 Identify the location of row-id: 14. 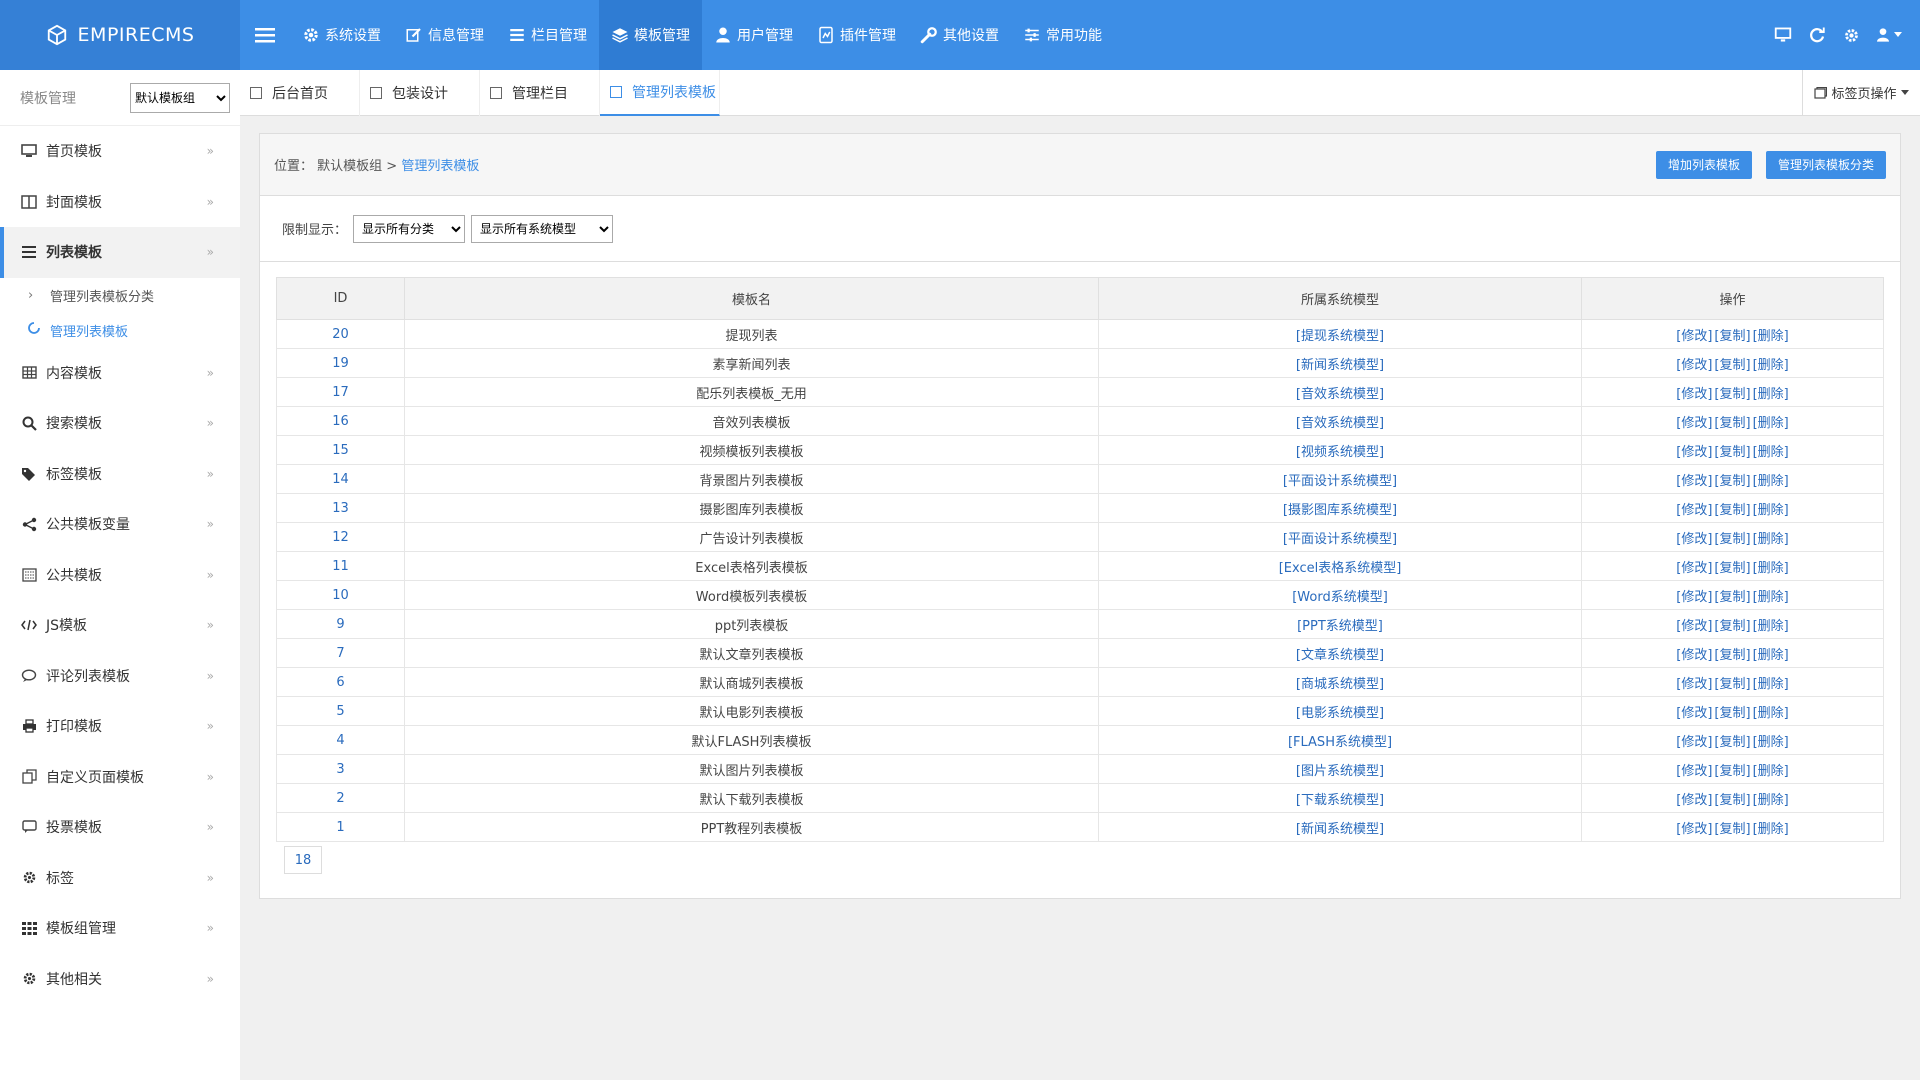
(340, 479).